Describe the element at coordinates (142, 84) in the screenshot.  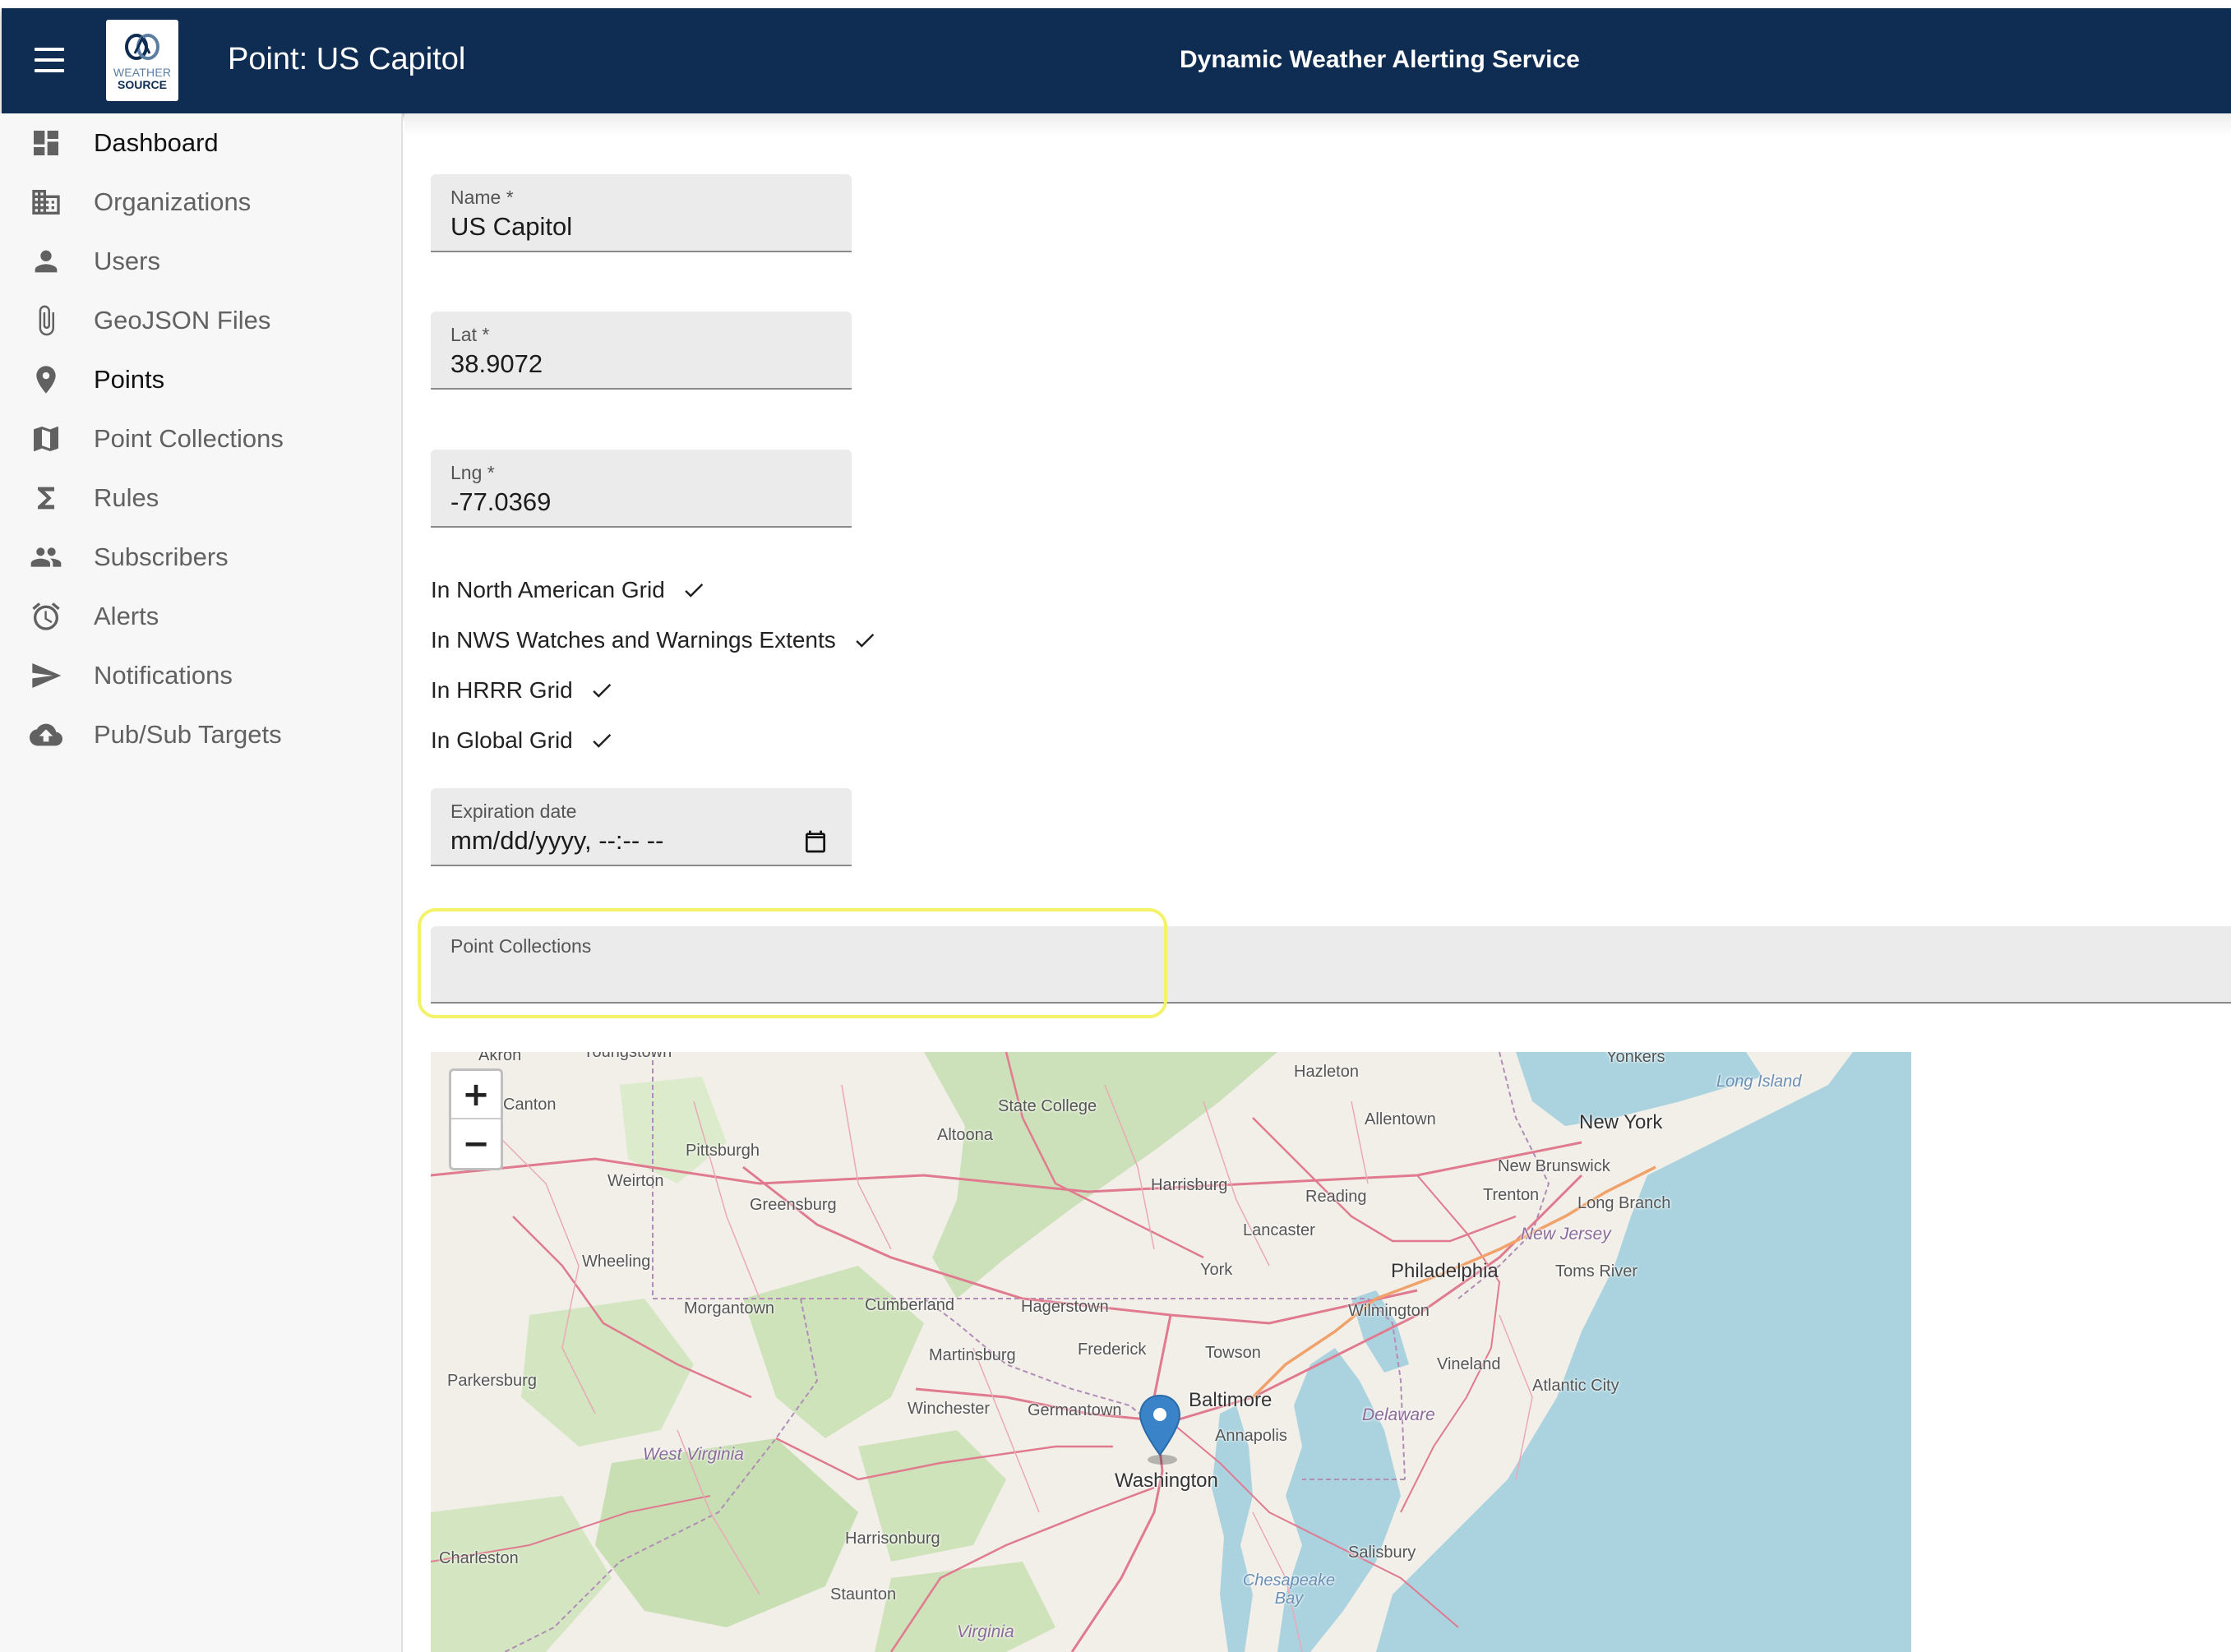
I see `logo-text-source: SOURCE` at that location.